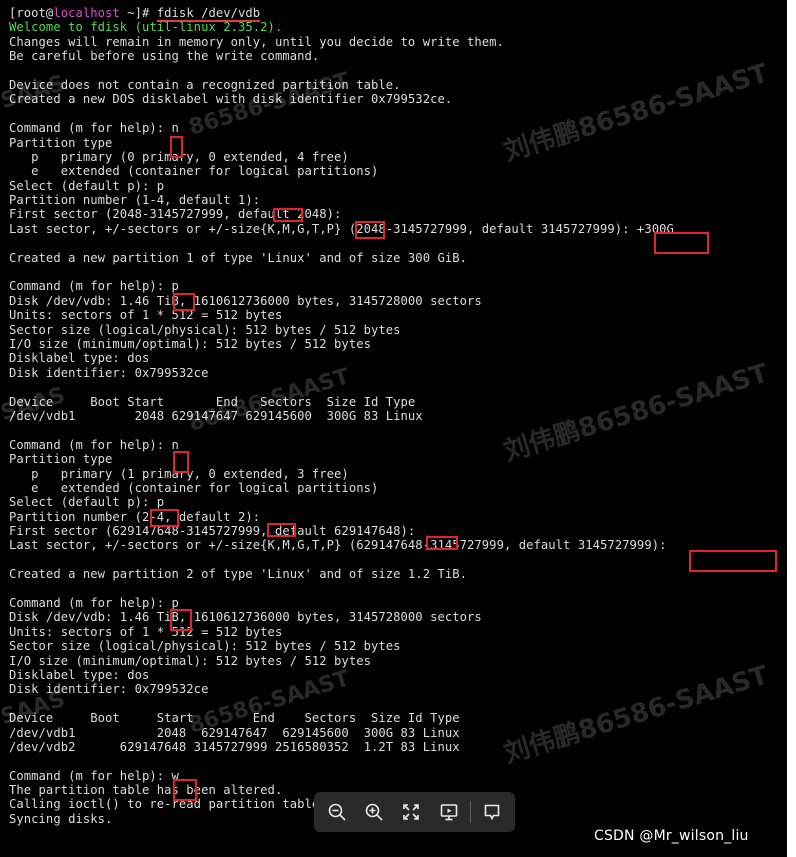  What do you see at coordinates (791, 428) in the screenshot?
I see `page-margin` at bounding box center [791, 428].